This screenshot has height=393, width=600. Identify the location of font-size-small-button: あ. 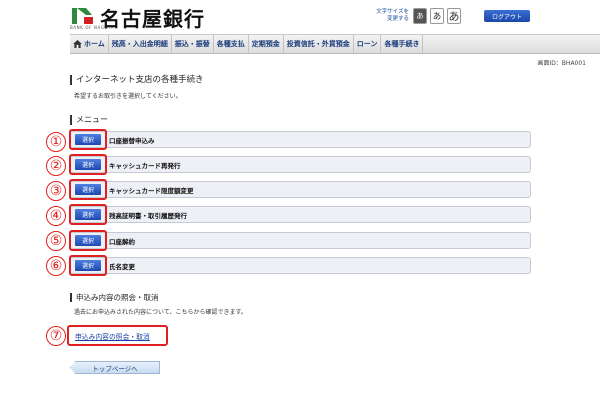
(420, 16).